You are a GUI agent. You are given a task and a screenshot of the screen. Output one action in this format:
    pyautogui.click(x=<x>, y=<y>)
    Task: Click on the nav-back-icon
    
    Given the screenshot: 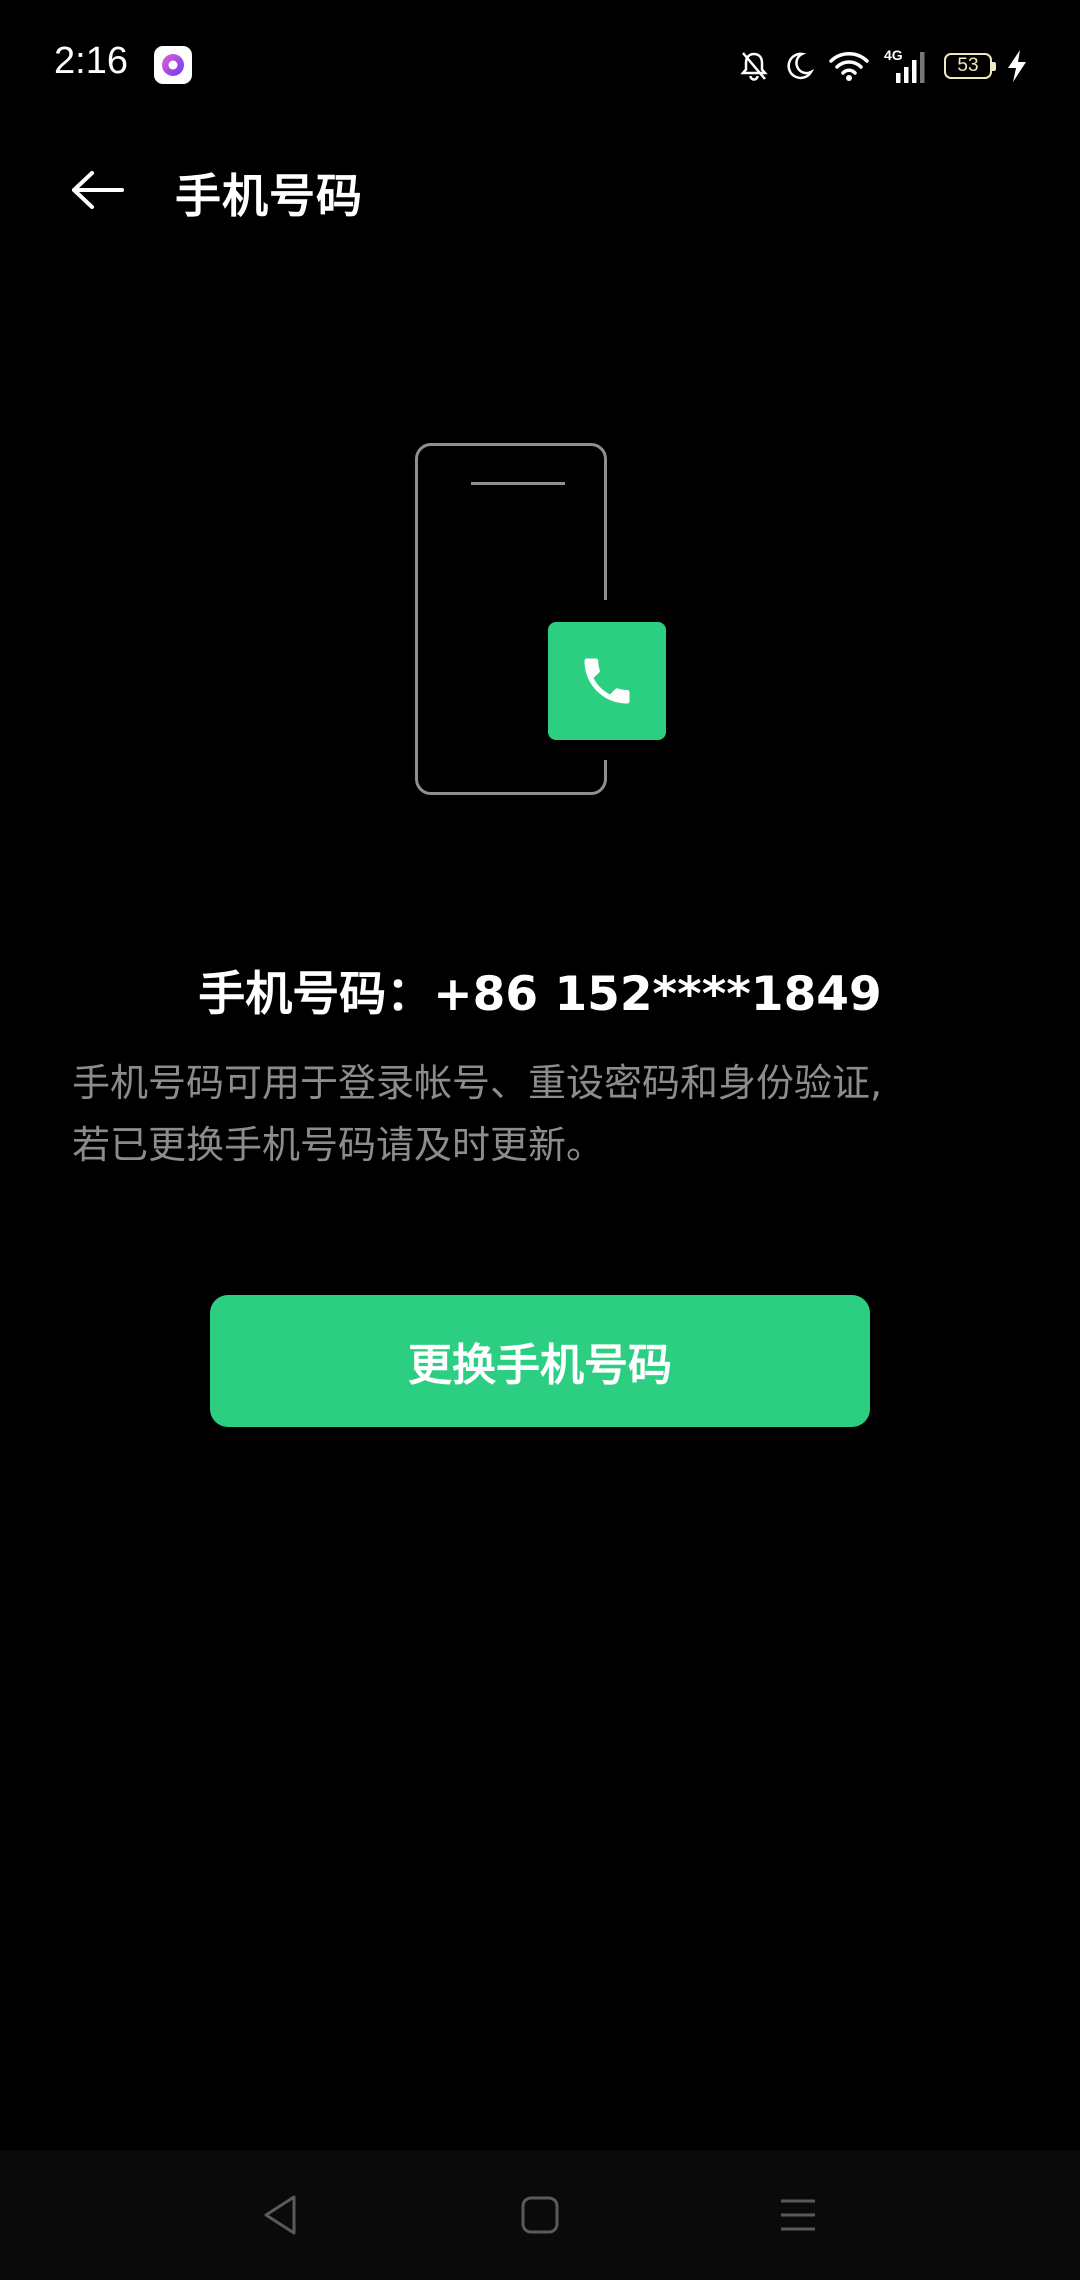 What is the action you would take?
    pyautogui.click(x=280, y=2215)
    